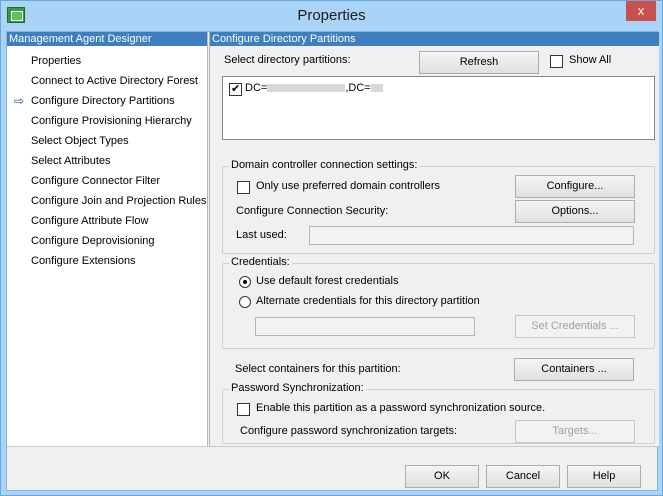 The width and height of the screenshot is (663, 496). Describe the element at coordinates (604, 476) in the screenshot. I see `help-button: Help` at that location.